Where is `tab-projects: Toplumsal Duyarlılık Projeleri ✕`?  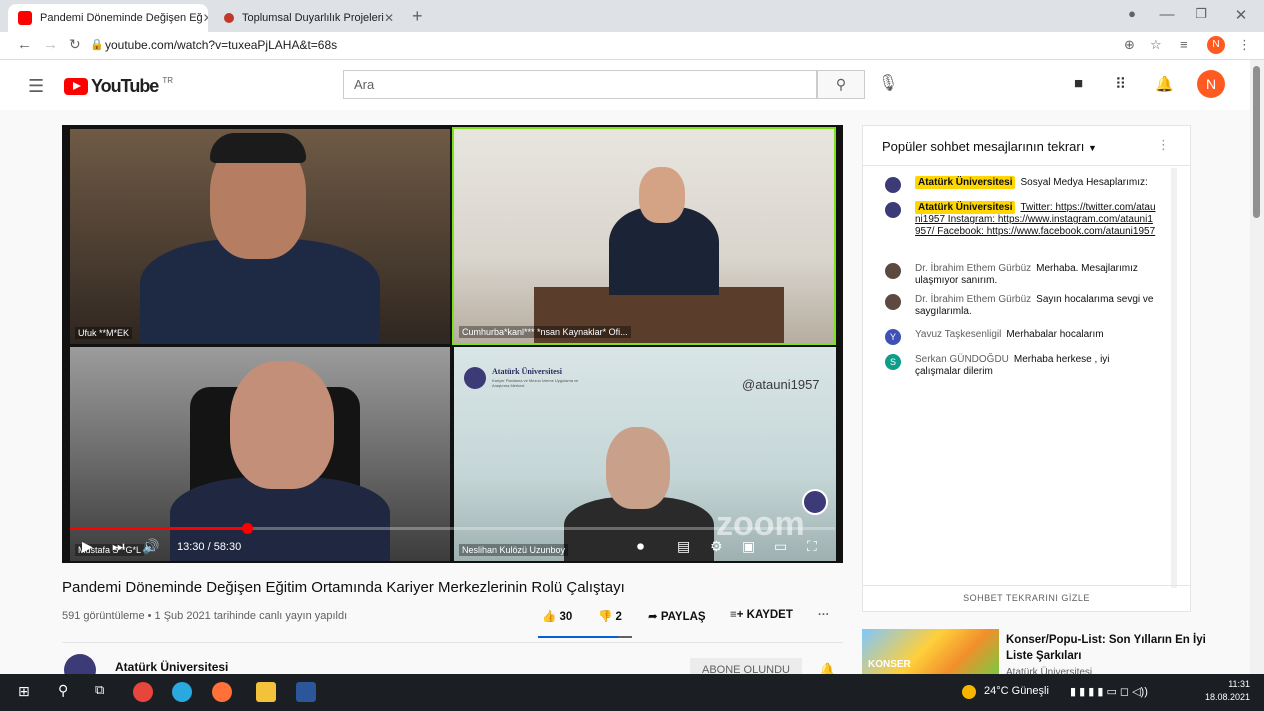
tab-projects: Toplumsal Duyarlılık Projeleri ✕ is located at coordinates (309, 18).